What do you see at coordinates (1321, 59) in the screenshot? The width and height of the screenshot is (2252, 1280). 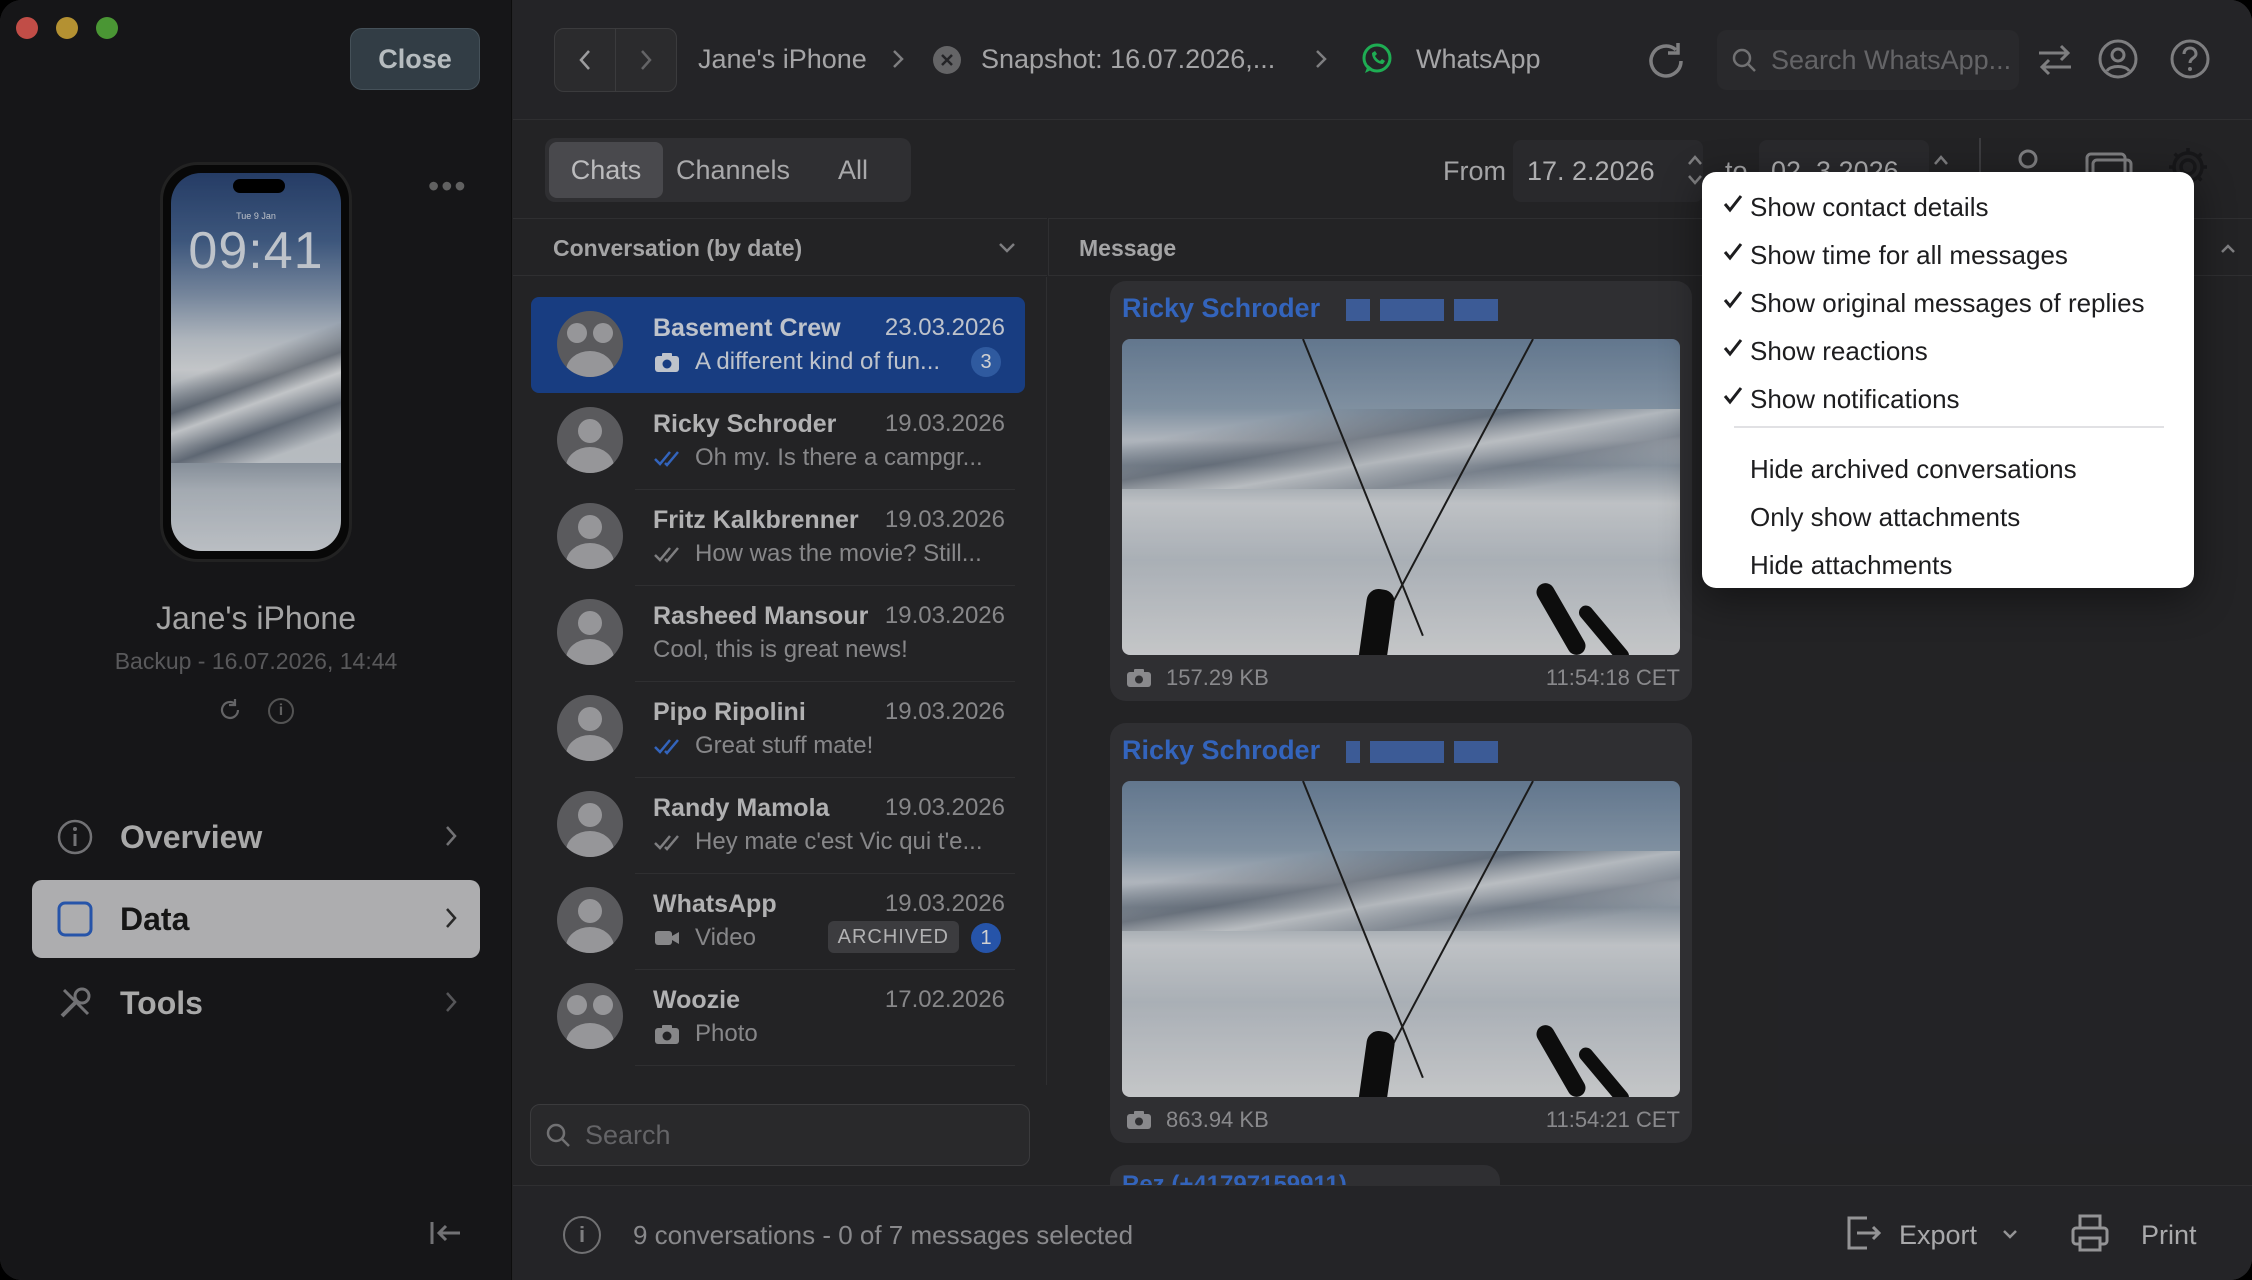 I see `breadcrumb-chevron-icon` at bounding box center [1321, 59].